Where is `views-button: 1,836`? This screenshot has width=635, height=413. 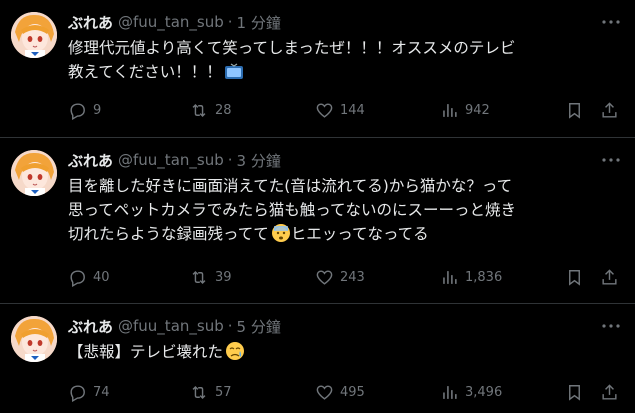
views-button: 1,836 is located at coordinates (471, 277).